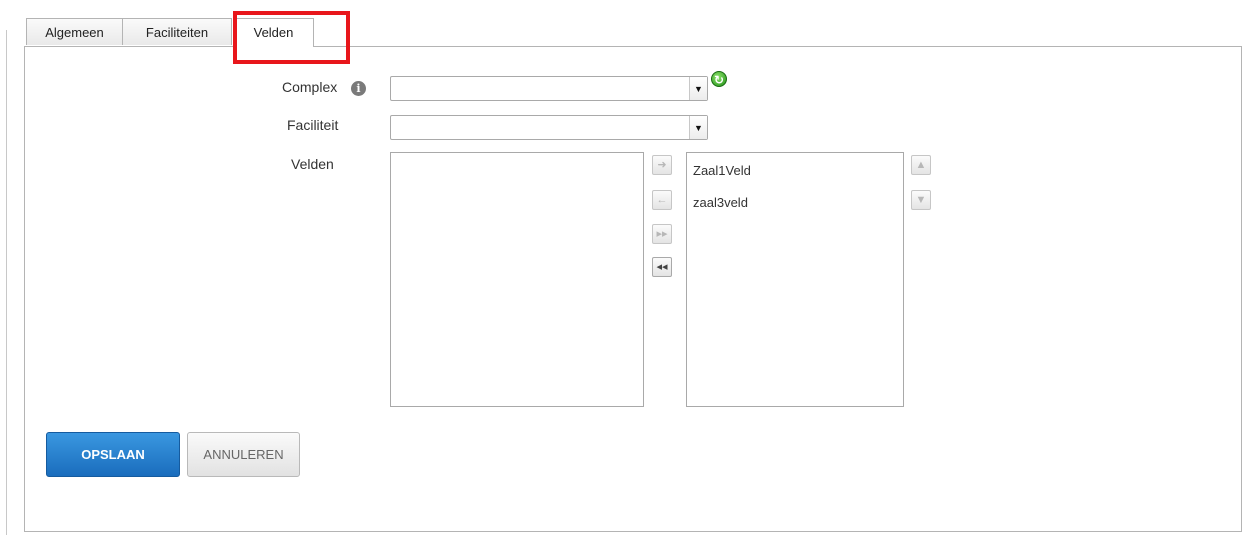  I want to click on arrow-down-icon: ▼, so click(921, 200).